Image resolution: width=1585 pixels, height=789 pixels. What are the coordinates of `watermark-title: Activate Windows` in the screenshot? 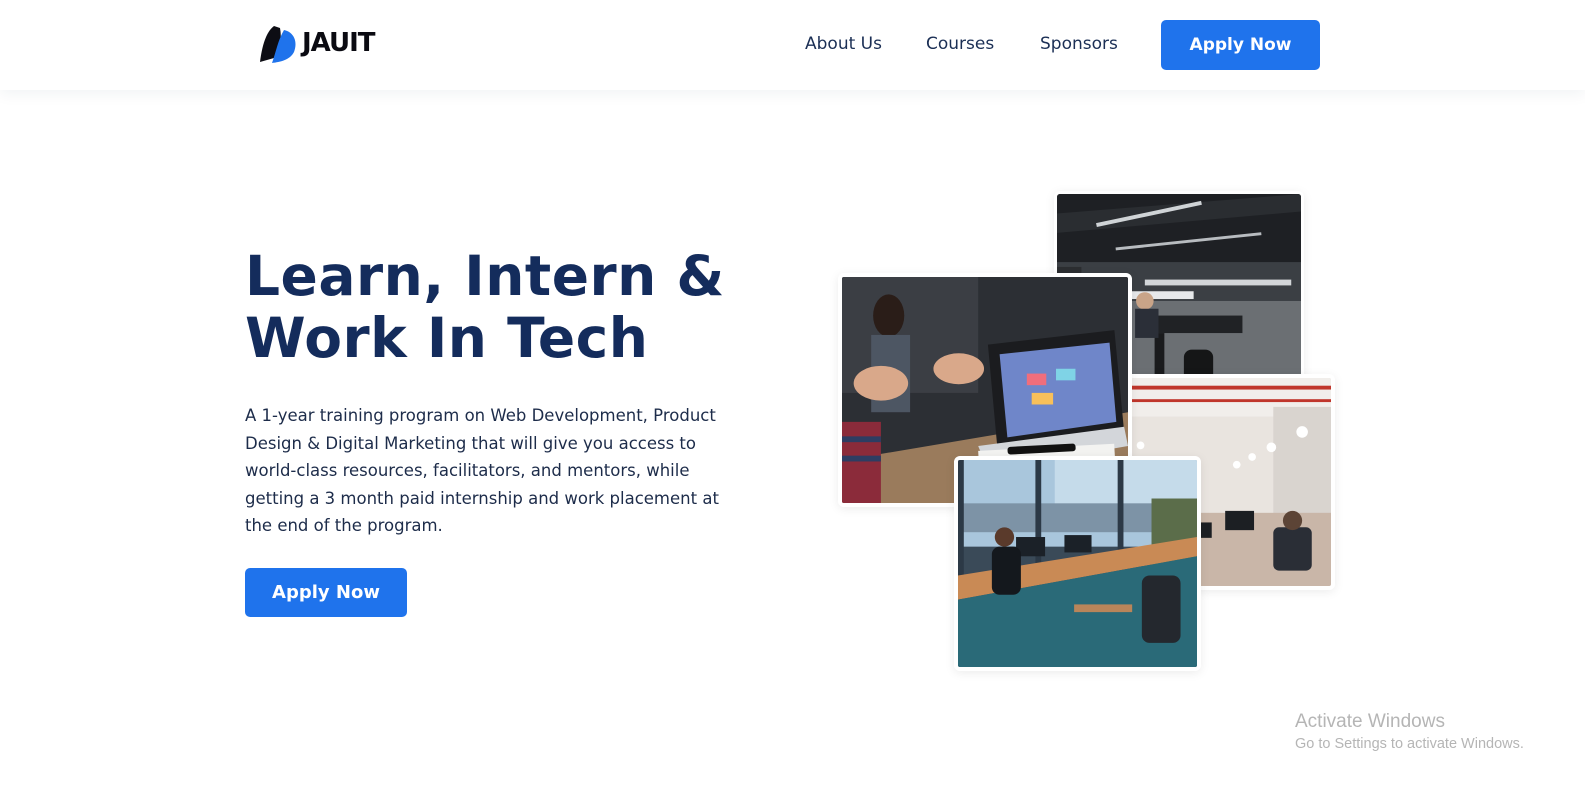 It's located at (1370, 721).